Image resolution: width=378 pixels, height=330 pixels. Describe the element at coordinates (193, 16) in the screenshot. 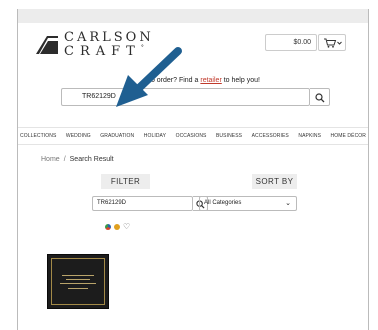

I see `top-bar` at that location.